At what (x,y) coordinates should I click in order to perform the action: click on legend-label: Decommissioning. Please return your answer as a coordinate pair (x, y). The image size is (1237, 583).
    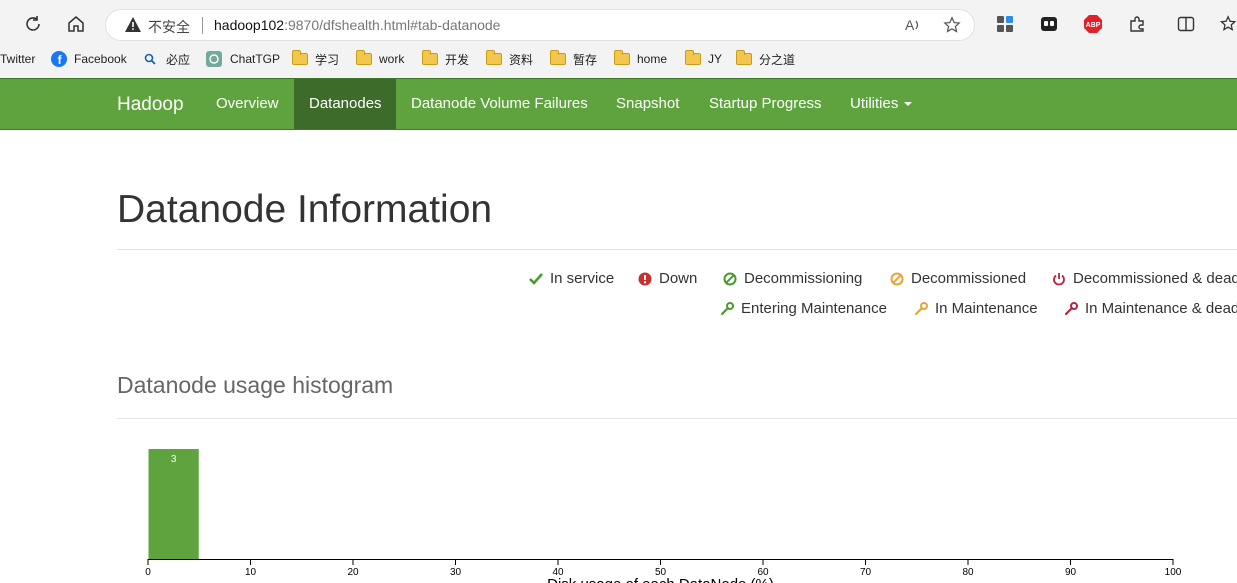
    Looking at the image, I should click on (803, 278).